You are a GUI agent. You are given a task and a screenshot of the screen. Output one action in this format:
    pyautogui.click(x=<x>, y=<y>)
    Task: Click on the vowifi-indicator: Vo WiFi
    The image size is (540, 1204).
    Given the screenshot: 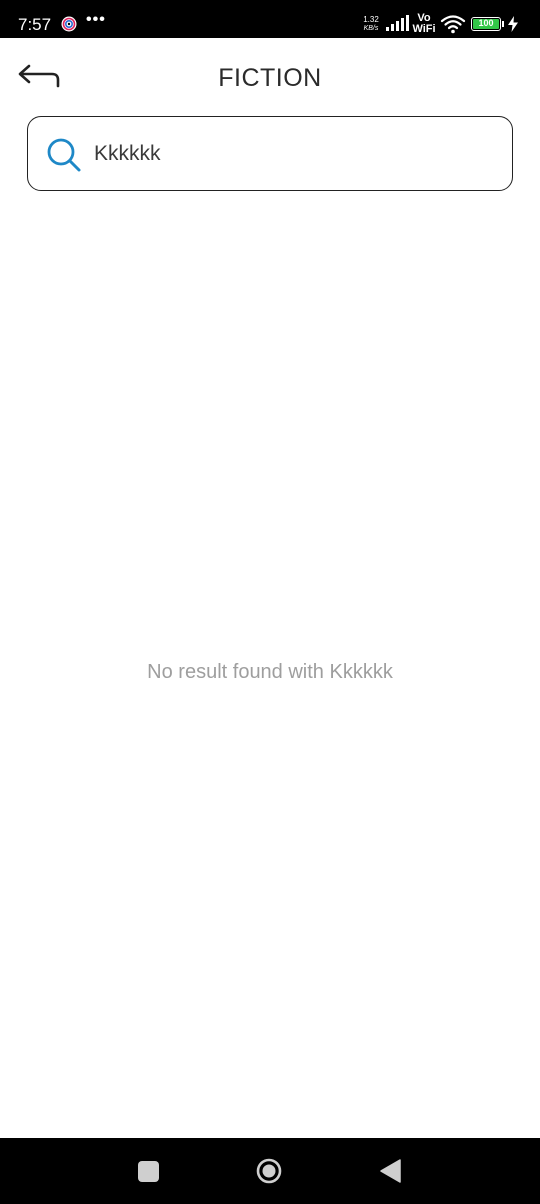 What is the action you would take?
    pyautogui.click(x=424, y=24)
    